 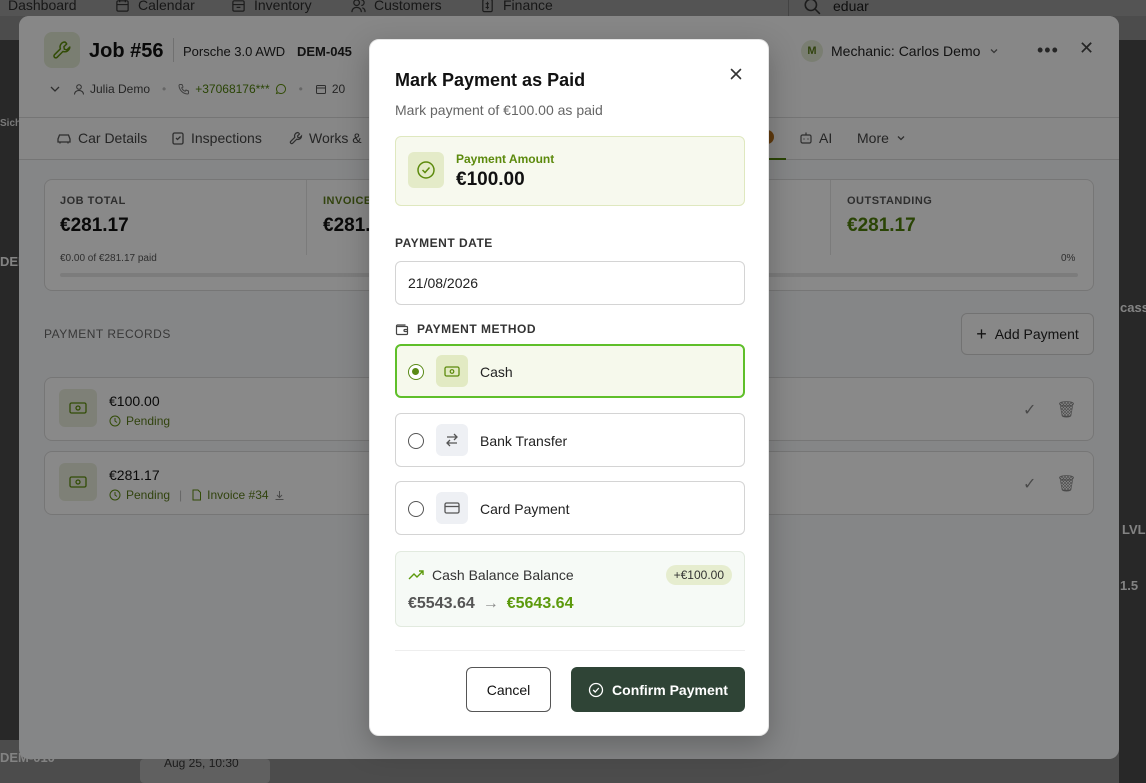 I want to click on payment-amount-card: Payment Amount €100.00, so click(x=570, y=171).